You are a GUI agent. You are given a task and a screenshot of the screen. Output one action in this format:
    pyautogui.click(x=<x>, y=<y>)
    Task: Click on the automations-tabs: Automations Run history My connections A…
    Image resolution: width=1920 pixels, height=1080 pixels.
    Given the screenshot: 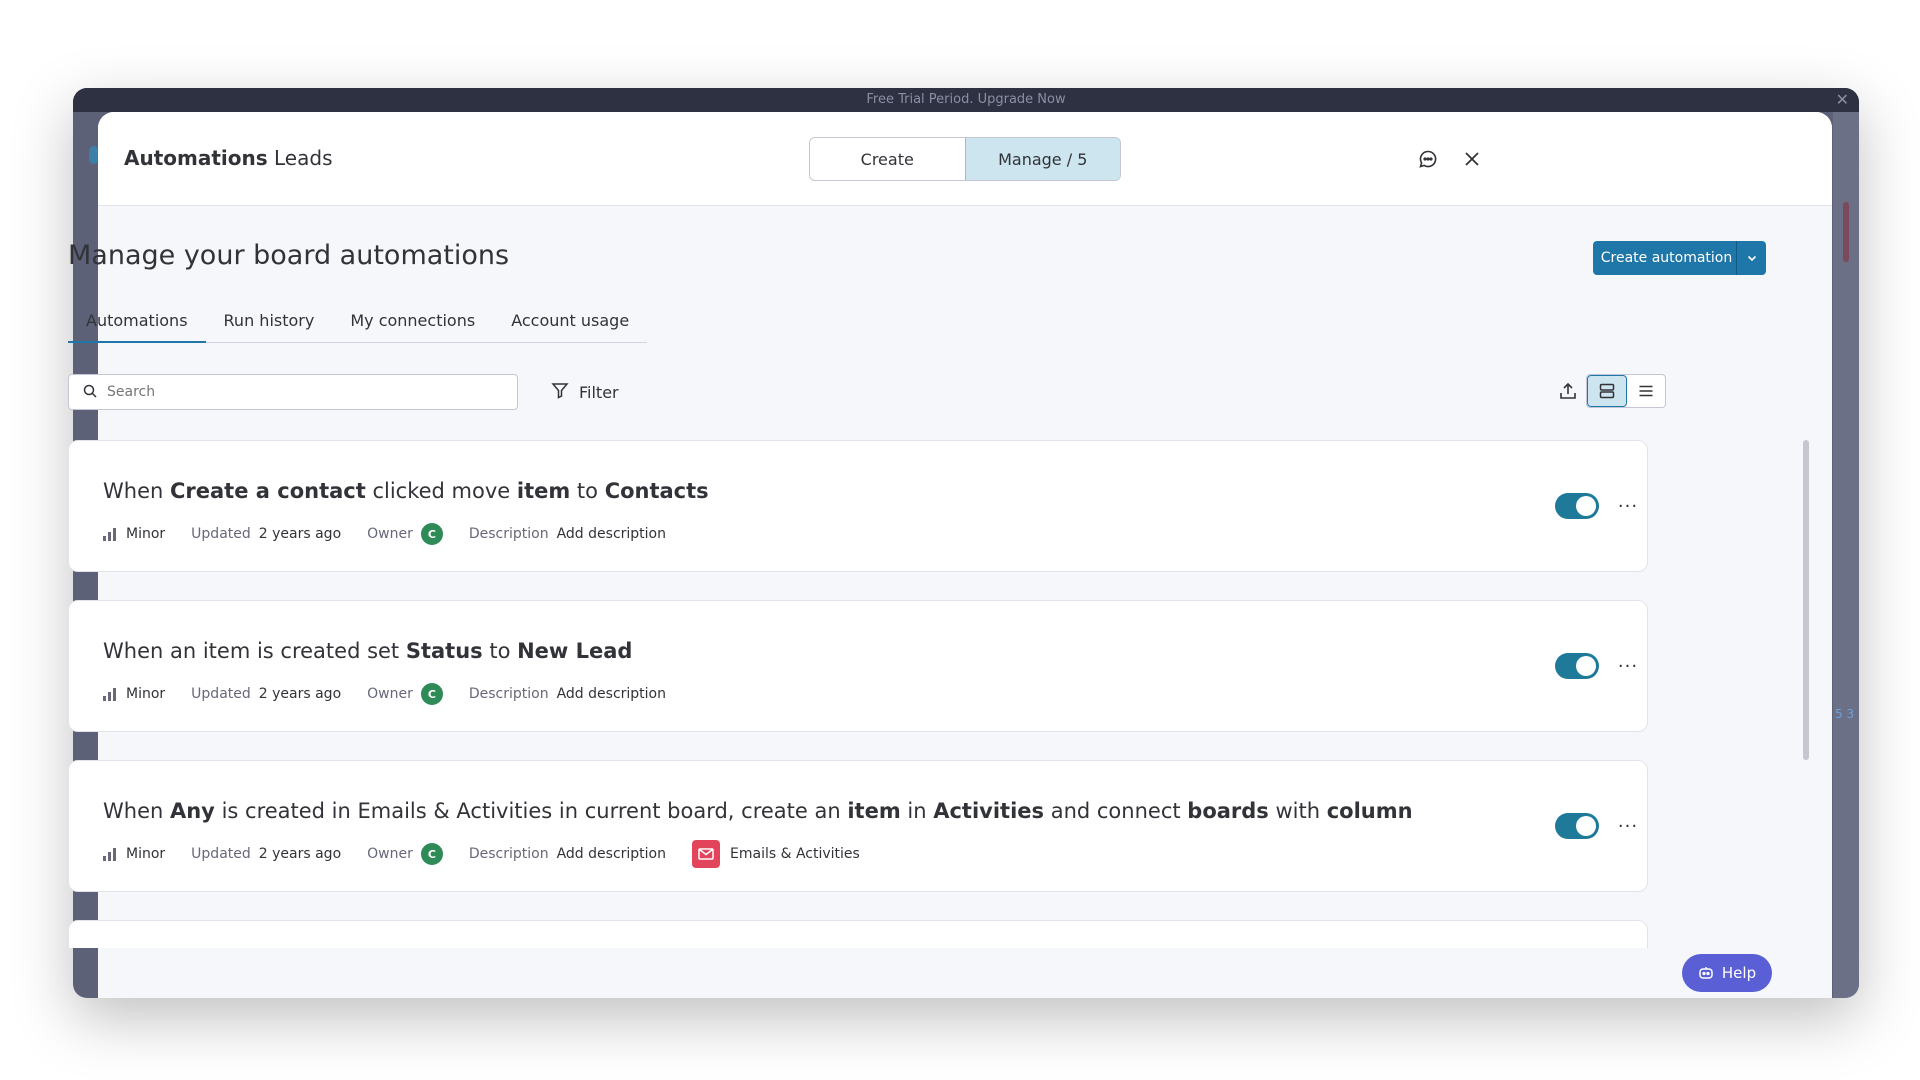 What is the action you would take?
    pyautogui.click(x=358, y=324)
    